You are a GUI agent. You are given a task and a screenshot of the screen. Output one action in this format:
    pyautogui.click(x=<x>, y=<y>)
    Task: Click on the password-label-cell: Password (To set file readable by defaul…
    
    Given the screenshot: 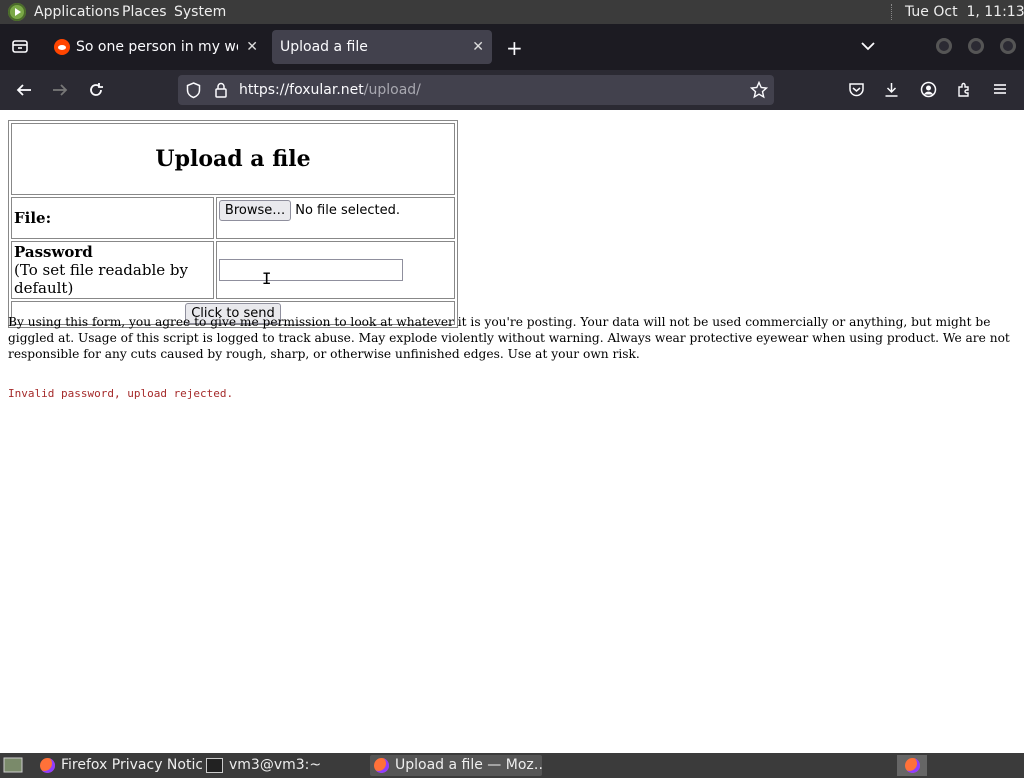 What is the action you would take?
    pyautogui.click(x=112, y=270)
    